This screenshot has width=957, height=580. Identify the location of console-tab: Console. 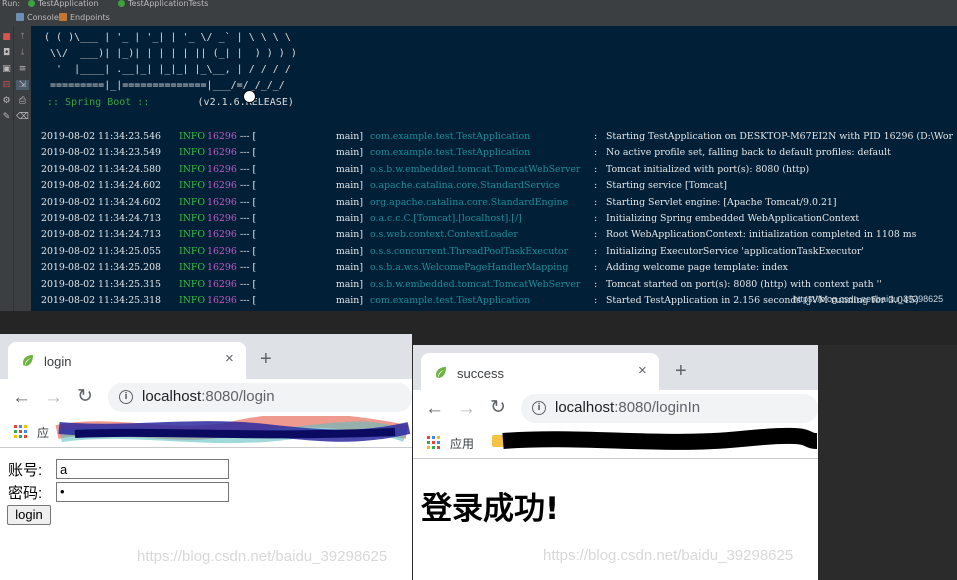
(37, 17).